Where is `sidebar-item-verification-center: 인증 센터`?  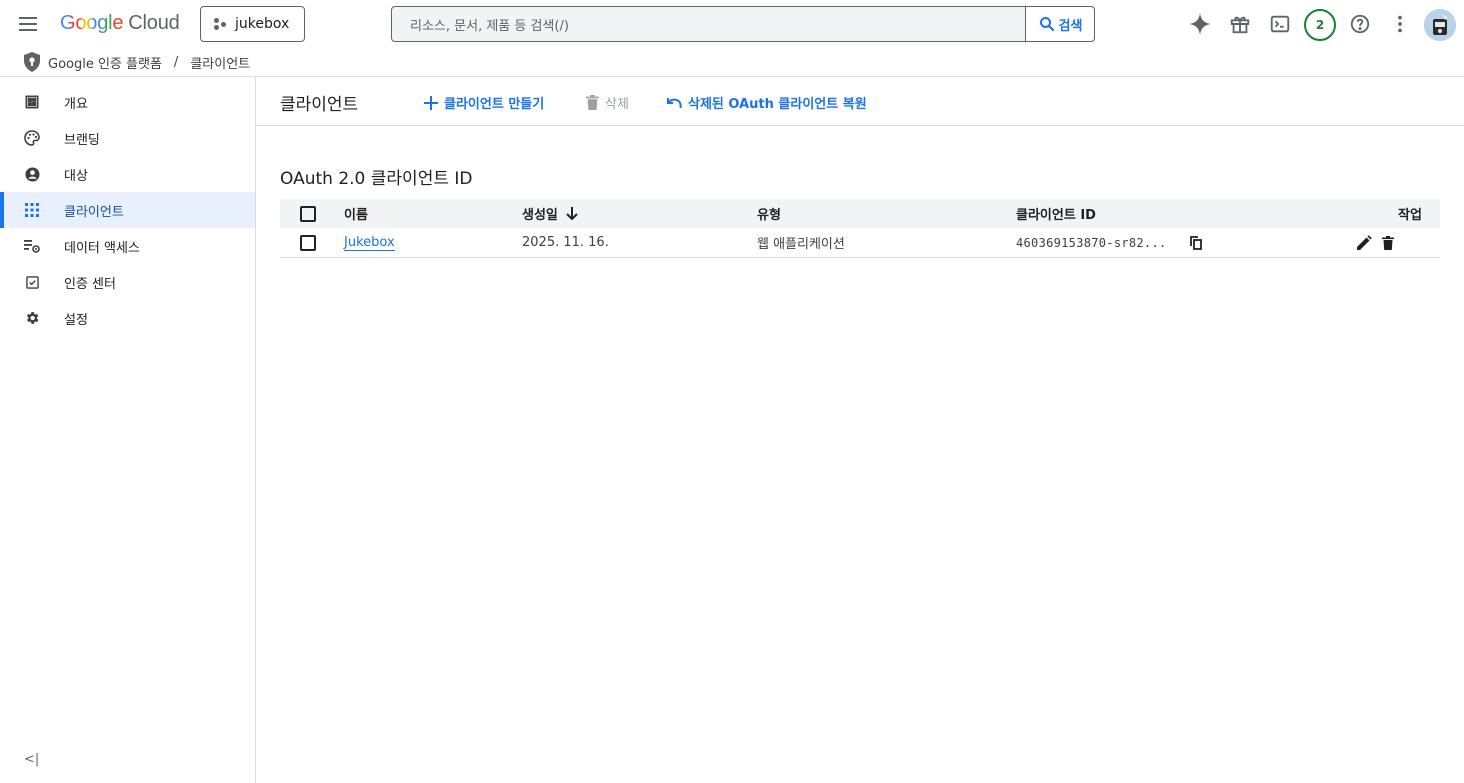 sidebar-item-verification-center: 인증 센터 is located at coordinates (127, 282).